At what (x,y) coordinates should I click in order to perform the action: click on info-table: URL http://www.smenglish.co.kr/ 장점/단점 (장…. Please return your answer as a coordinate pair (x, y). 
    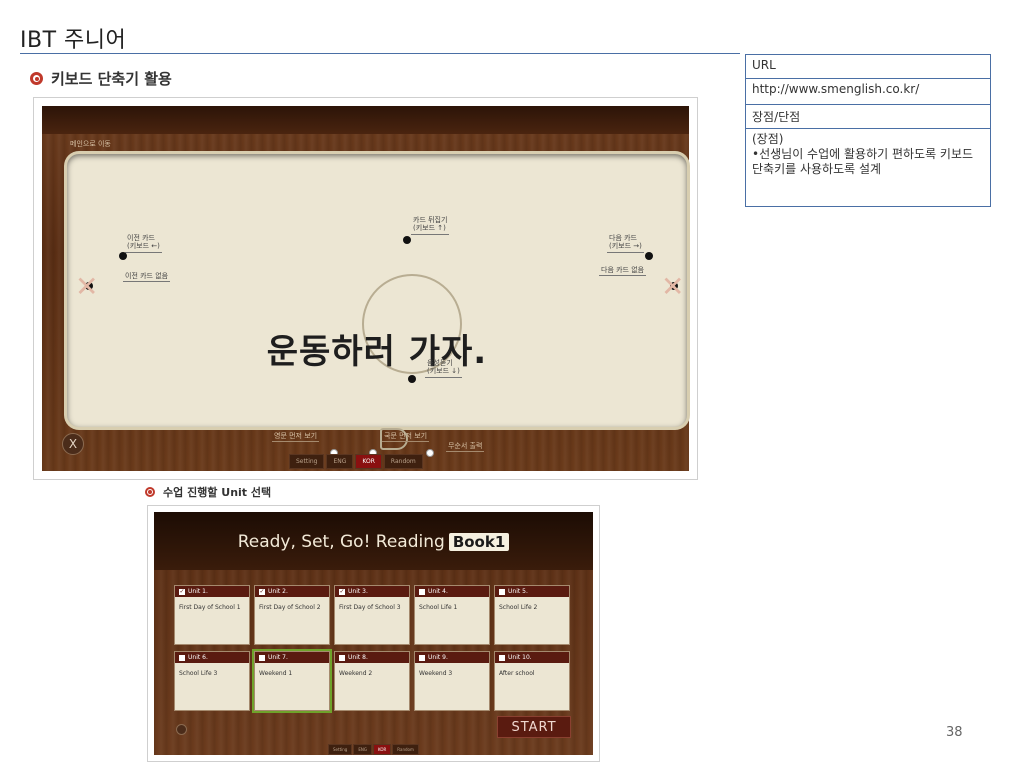
    Looking at the image, I should click on (868, 130).